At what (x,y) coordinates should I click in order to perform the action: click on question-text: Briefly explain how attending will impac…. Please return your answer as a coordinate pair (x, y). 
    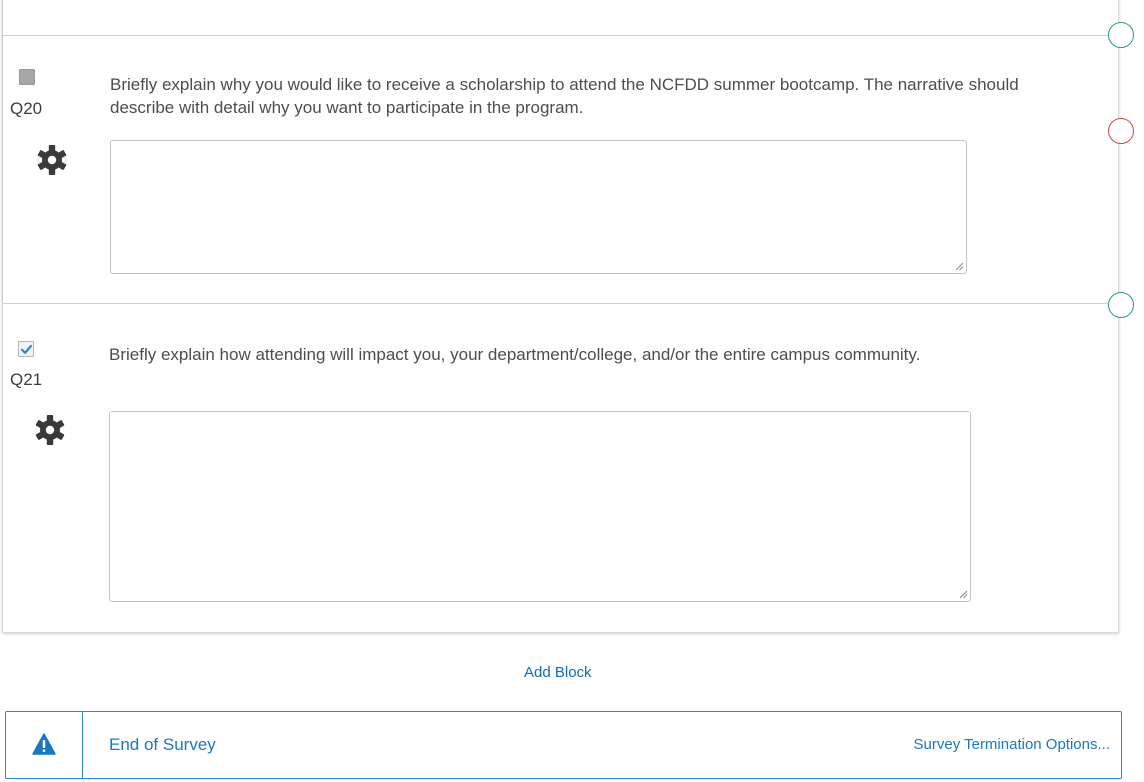
    Looking at the image, I should click on (515, 354).